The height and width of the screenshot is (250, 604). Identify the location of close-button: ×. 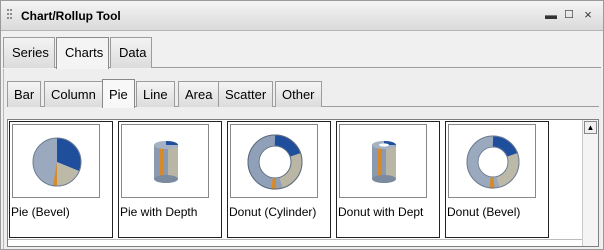
(588, 15).